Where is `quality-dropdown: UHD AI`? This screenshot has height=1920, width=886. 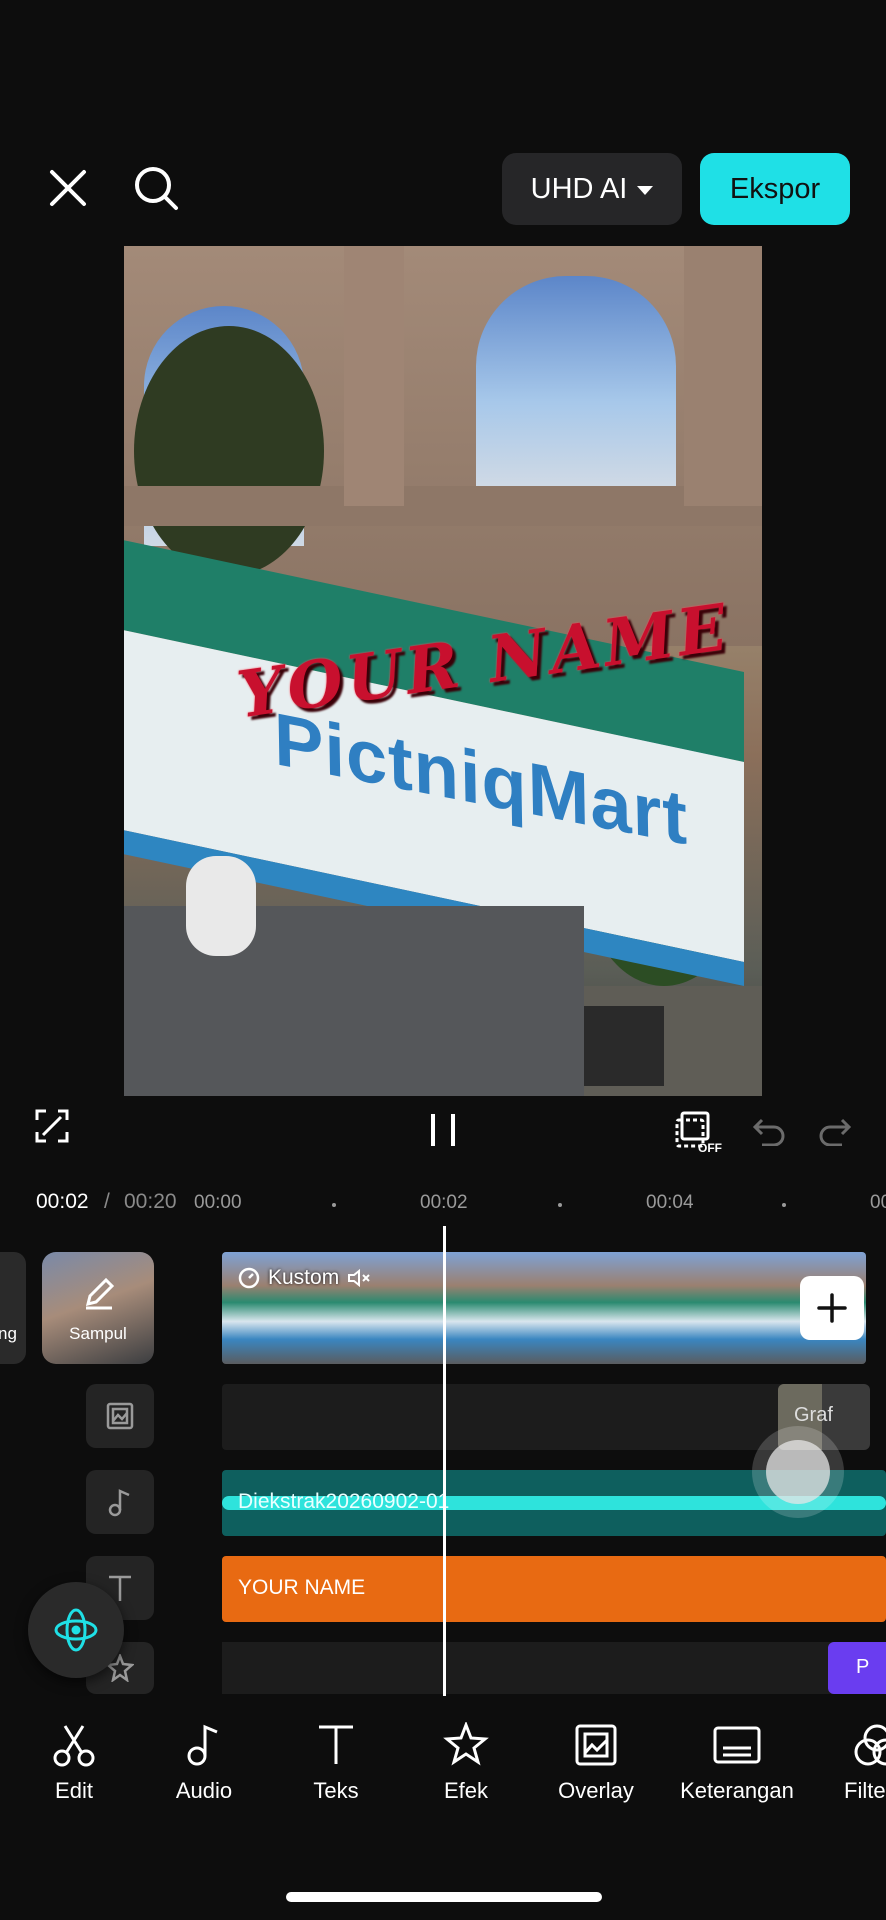 quality-dropdown: UHD AI is located at coordinates (592, 189).